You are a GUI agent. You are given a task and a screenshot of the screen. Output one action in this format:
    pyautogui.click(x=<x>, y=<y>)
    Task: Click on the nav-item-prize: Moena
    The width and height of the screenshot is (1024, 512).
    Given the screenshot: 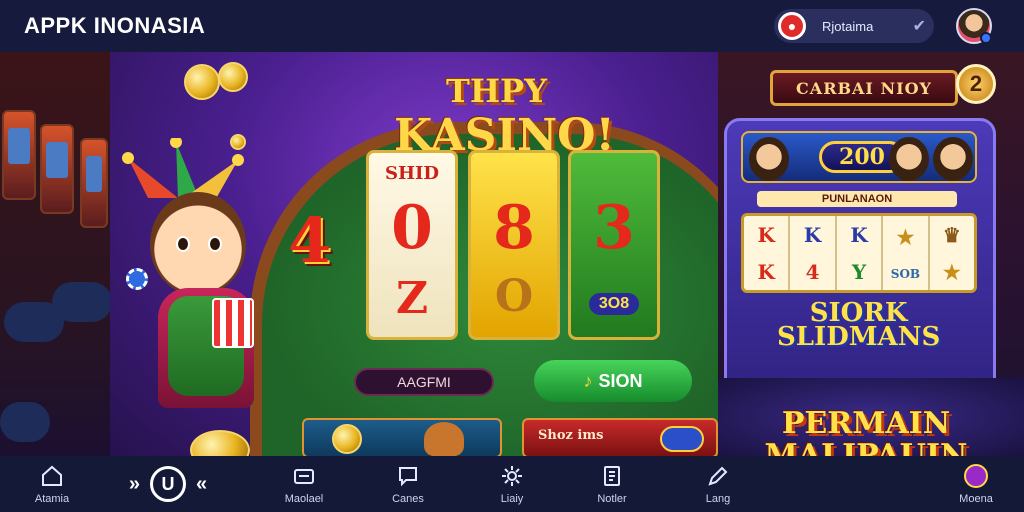 What is the action you would take?
    pyautogui.click(x=976, y=484)
    